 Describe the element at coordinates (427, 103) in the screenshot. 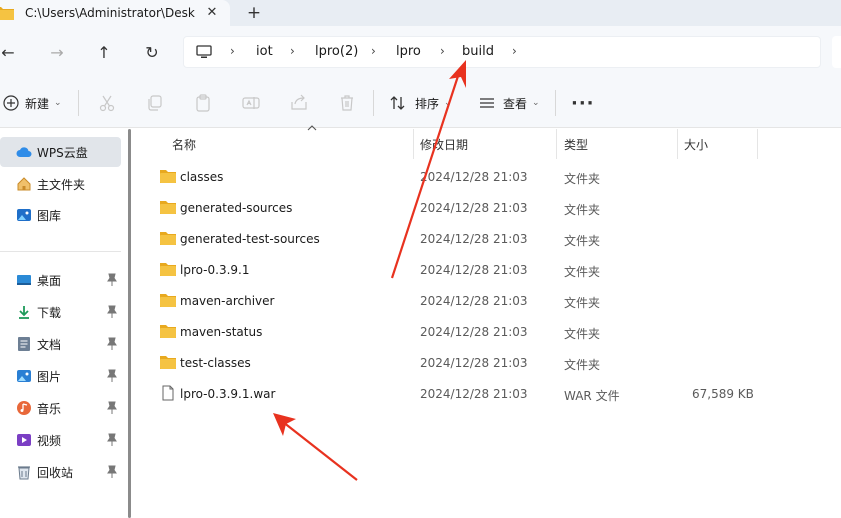

I see `sort-button-label: 排序` at that location.